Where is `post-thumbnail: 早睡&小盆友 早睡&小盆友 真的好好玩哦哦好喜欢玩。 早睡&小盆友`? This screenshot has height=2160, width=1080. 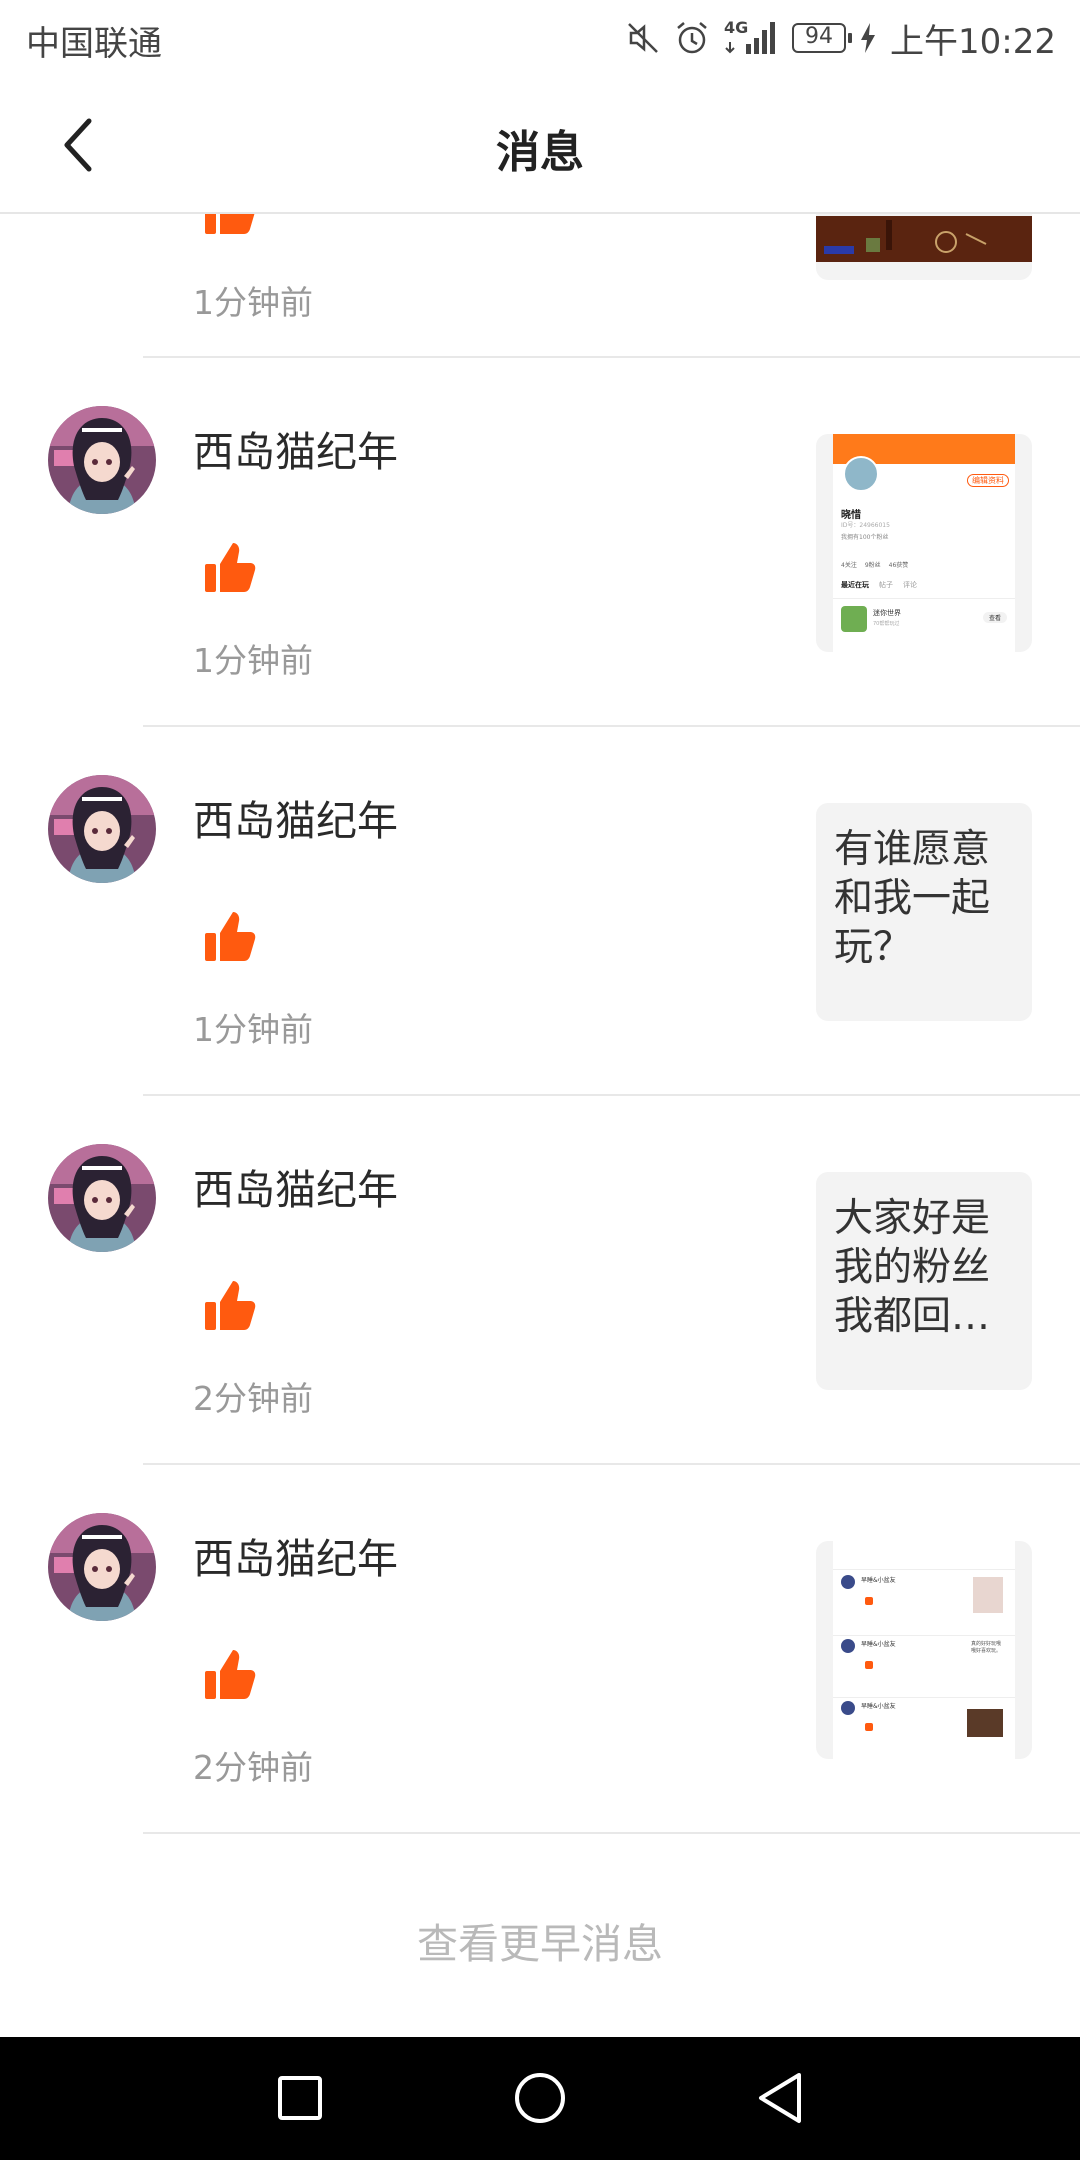
post-thumbnail: 早睡&小盆友 早睡&小盆友 真的好好玩哦哦好喜欢玩。 早睡&小盆友 is located at coordinates (924, 1650).